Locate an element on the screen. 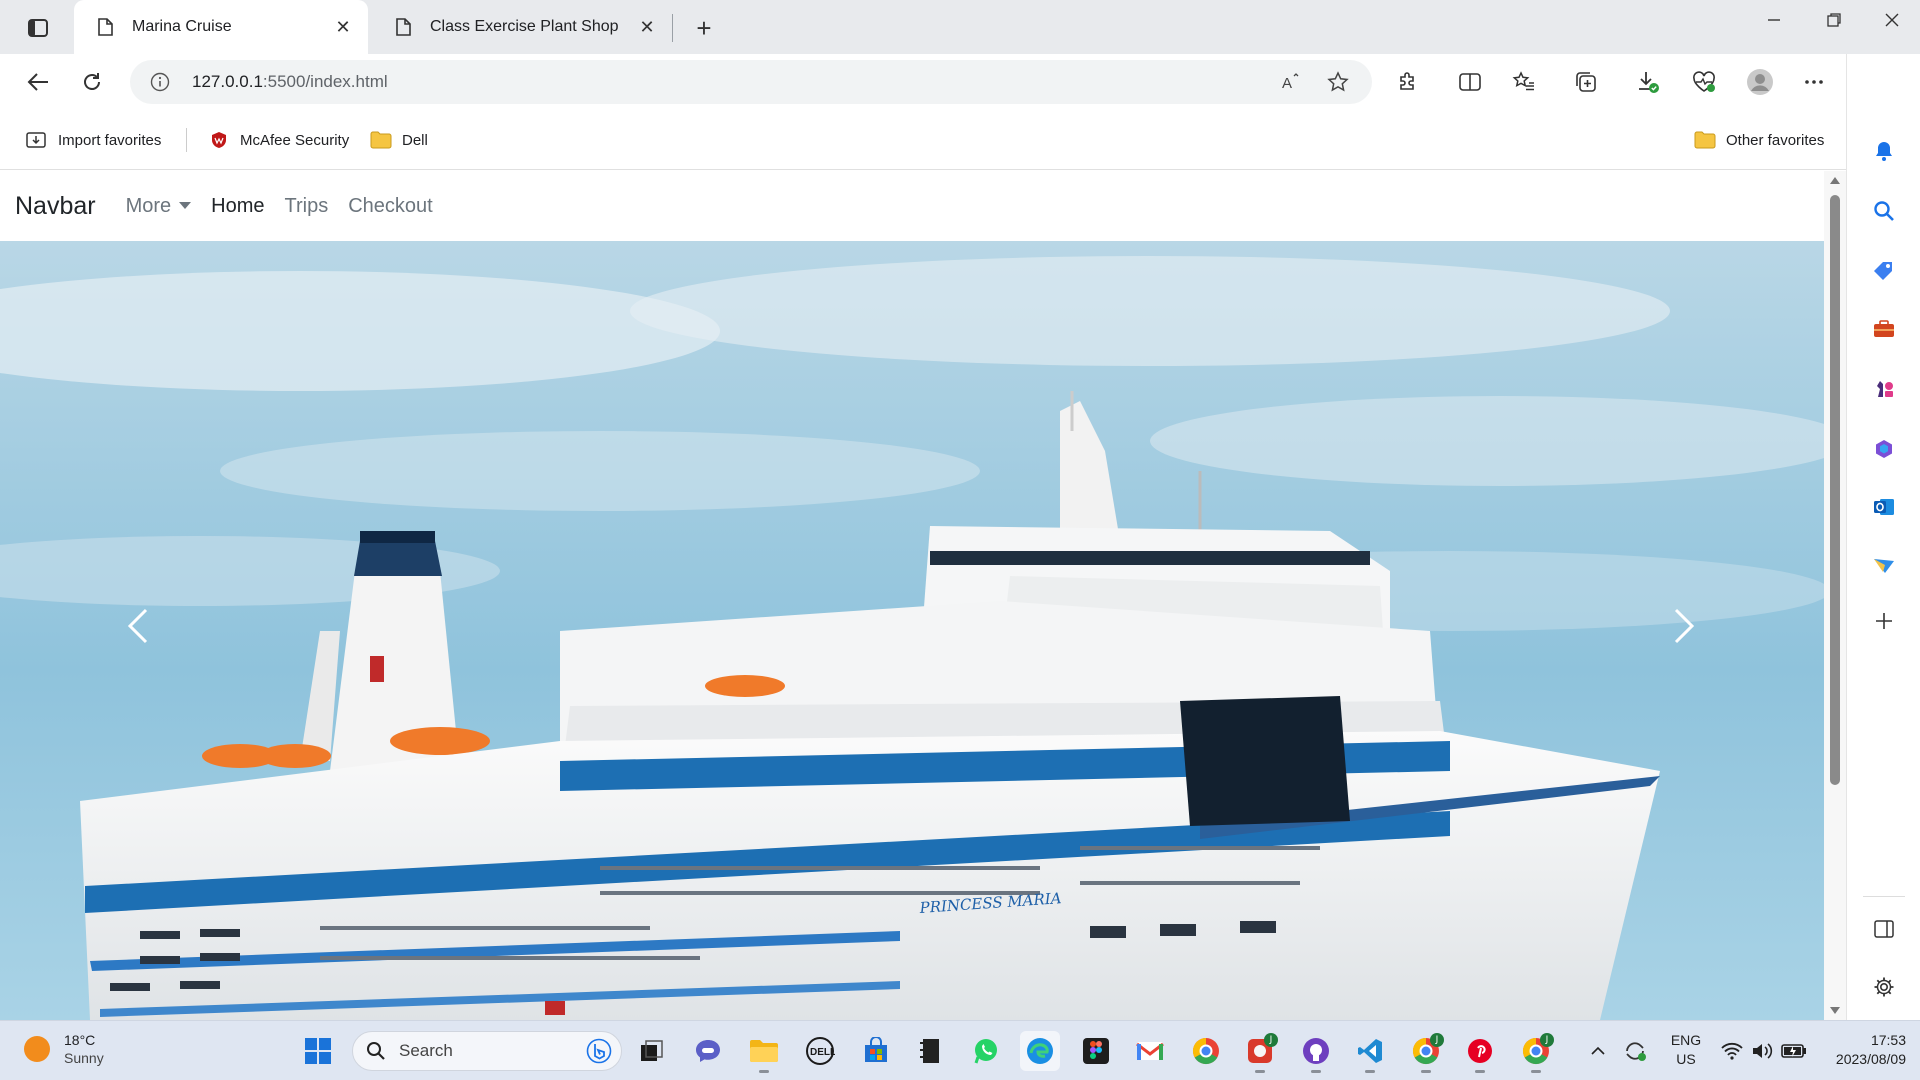 The height and width of the screenshot is (1080, 1920). address-bar: 127.0.0.1:5500/index.html A is located at coordinates (751, 82).